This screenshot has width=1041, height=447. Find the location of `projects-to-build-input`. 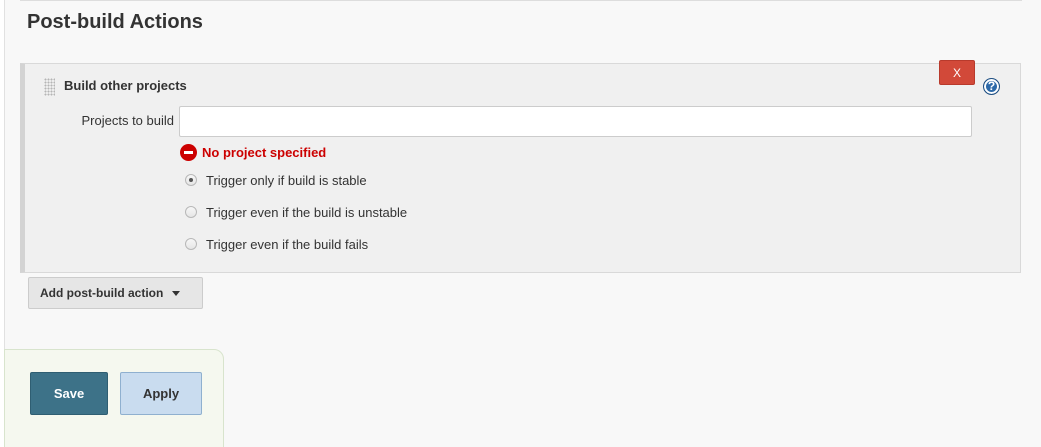

projects-to-build-input is located at coordinates (575, 121).